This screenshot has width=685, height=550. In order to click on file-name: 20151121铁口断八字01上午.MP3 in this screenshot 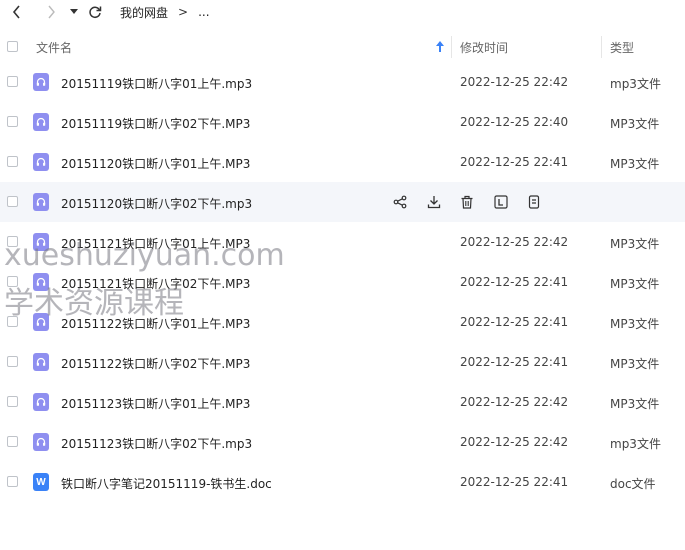, I will do `click(155, 243)`.